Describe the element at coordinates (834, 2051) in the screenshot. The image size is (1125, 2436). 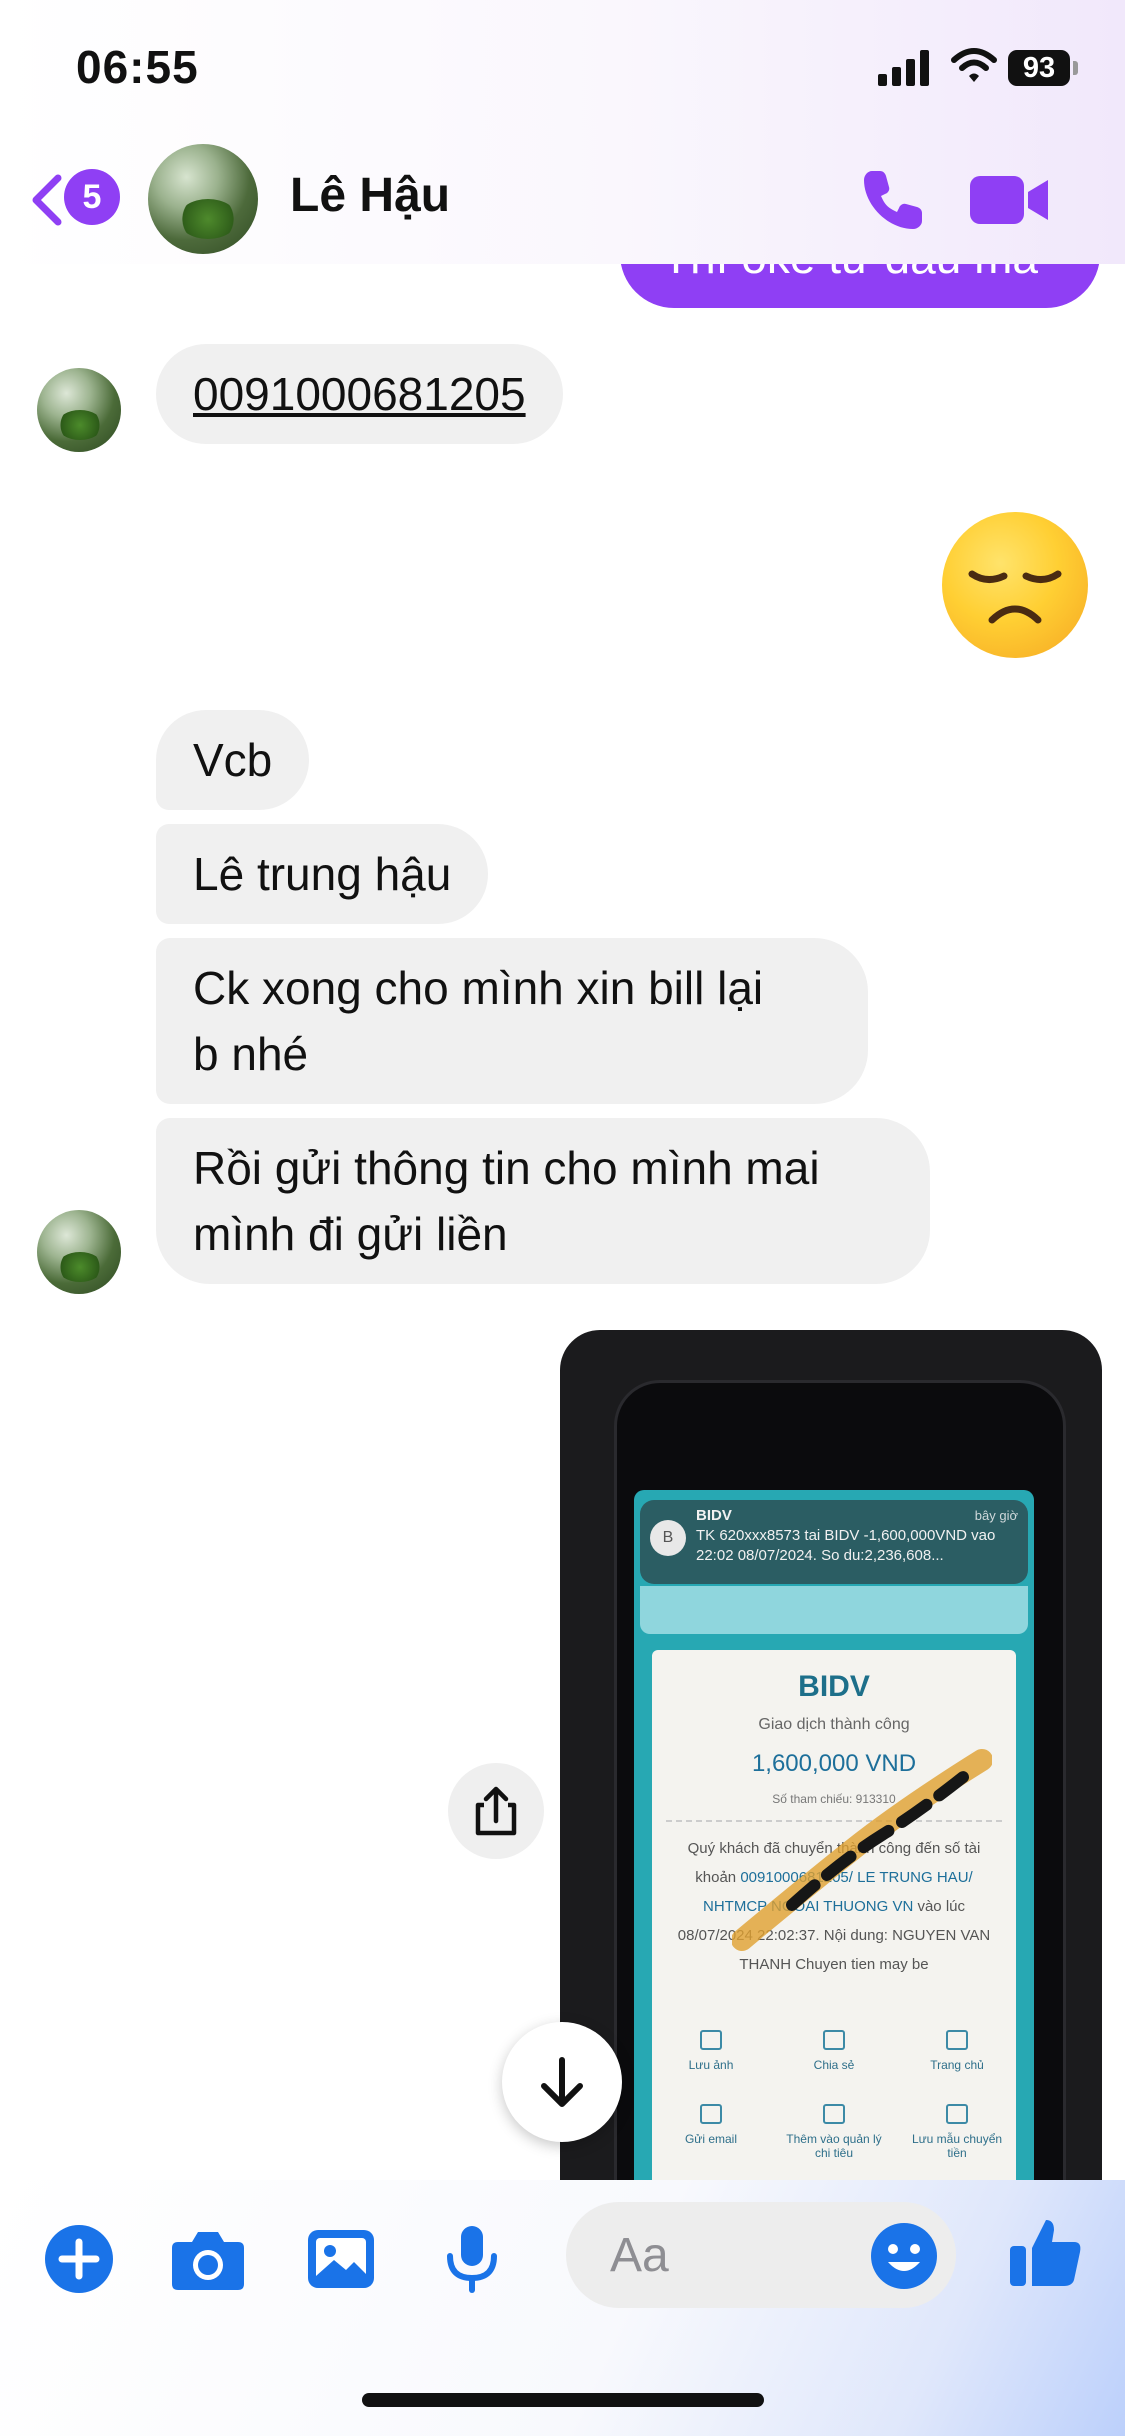
I see `receipt-action-share: Chia sẻ` at that location.